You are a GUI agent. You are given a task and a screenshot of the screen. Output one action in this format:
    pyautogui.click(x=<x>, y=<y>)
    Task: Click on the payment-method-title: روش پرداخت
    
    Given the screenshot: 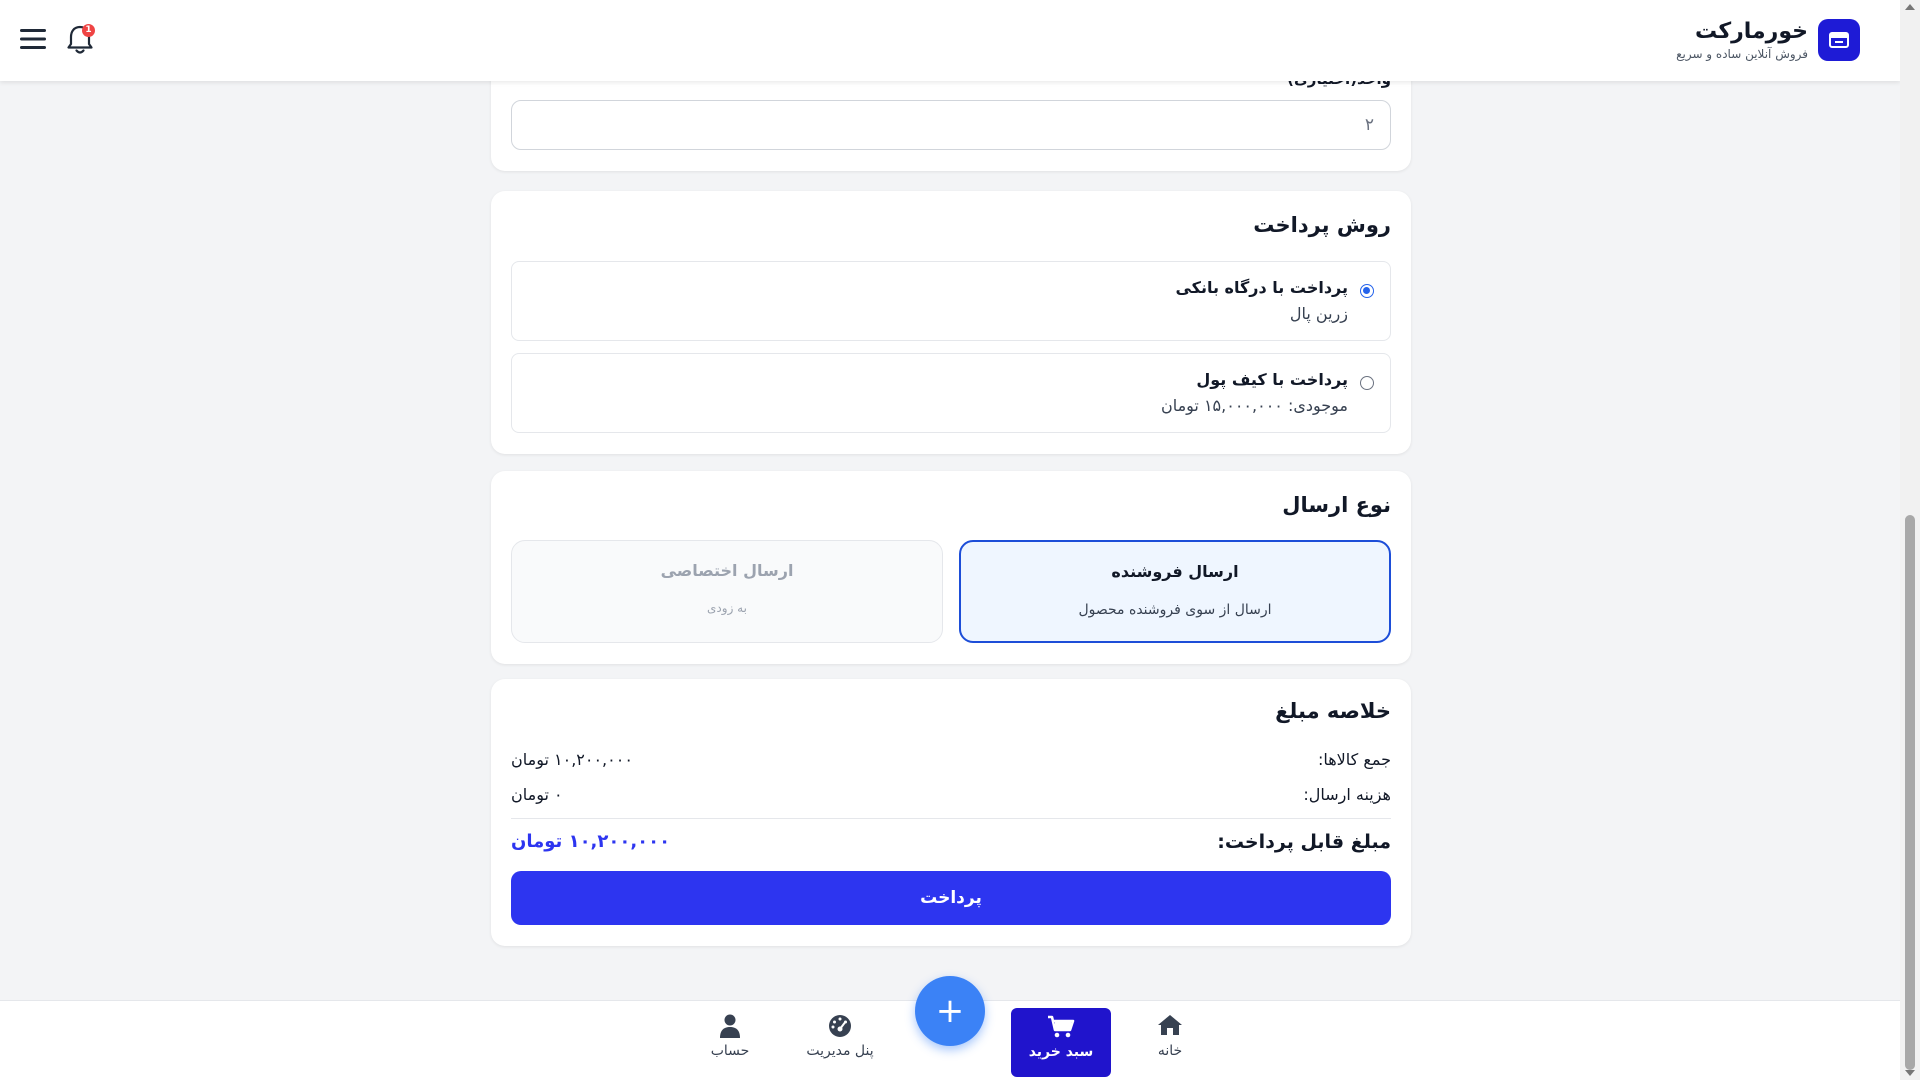 What is the action you would take?
    pyautogui.click(x=1322, y=225)
    